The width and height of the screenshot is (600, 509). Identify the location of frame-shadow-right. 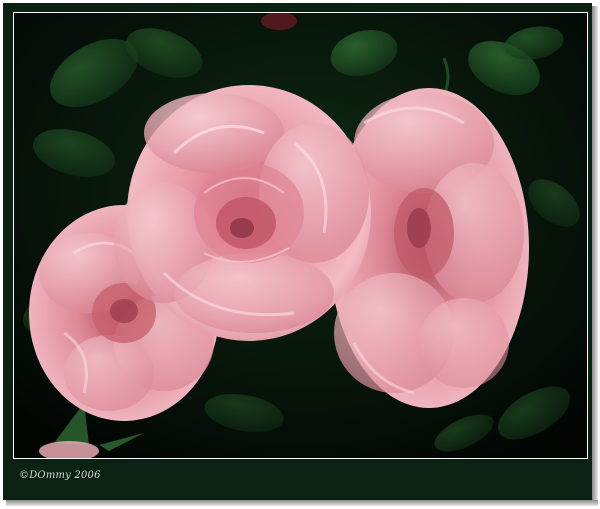
(595, 256).